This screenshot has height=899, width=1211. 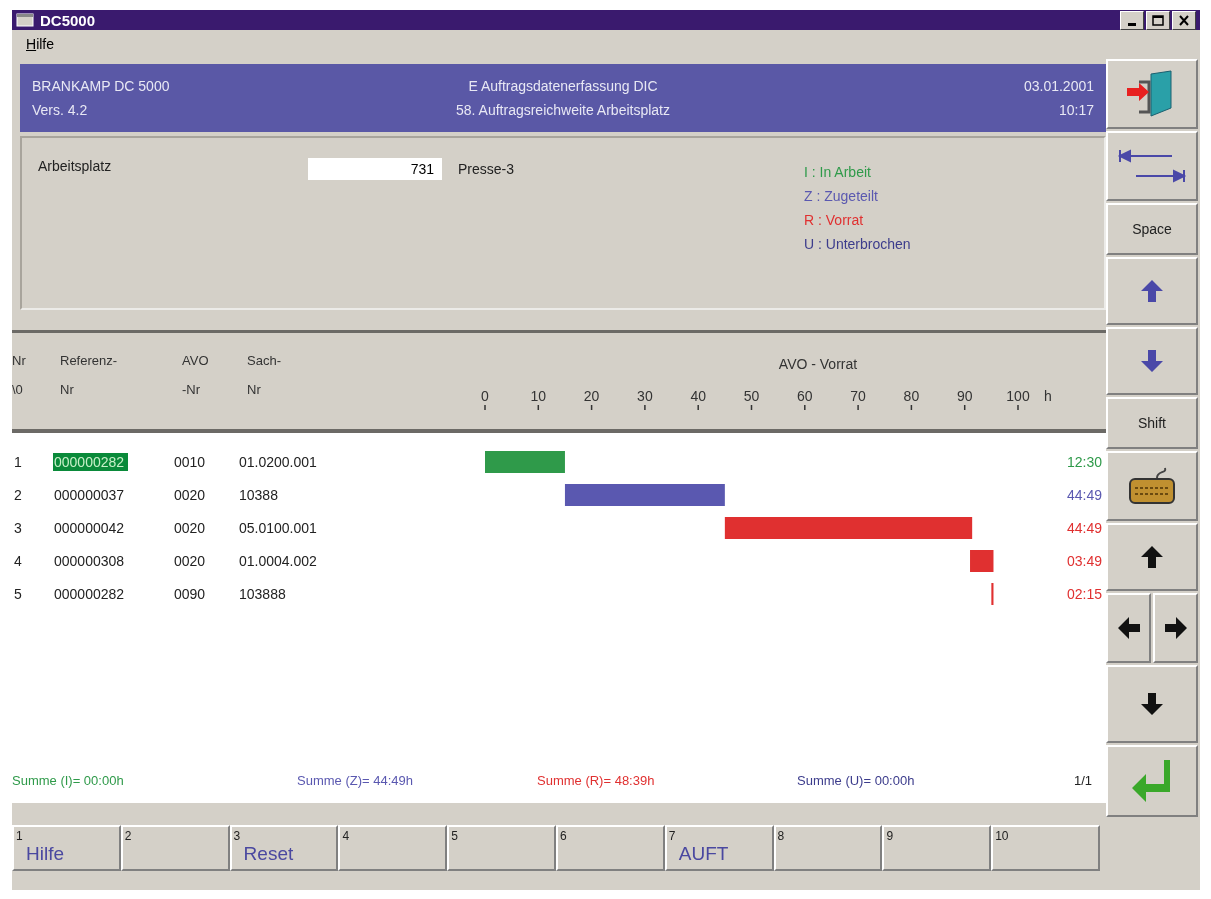 I want to click on maximize-icon, so click(x=1158, y=20).